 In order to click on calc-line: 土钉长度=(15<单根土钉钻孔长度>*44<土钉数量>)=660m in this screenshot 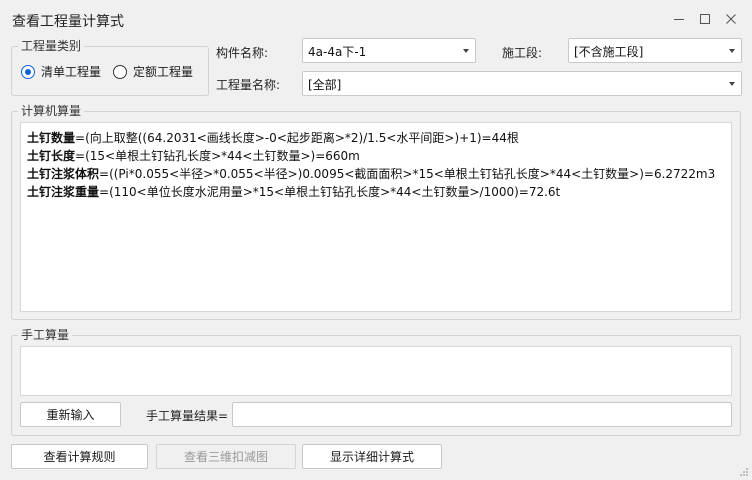, I will do `click(376, 156)`.